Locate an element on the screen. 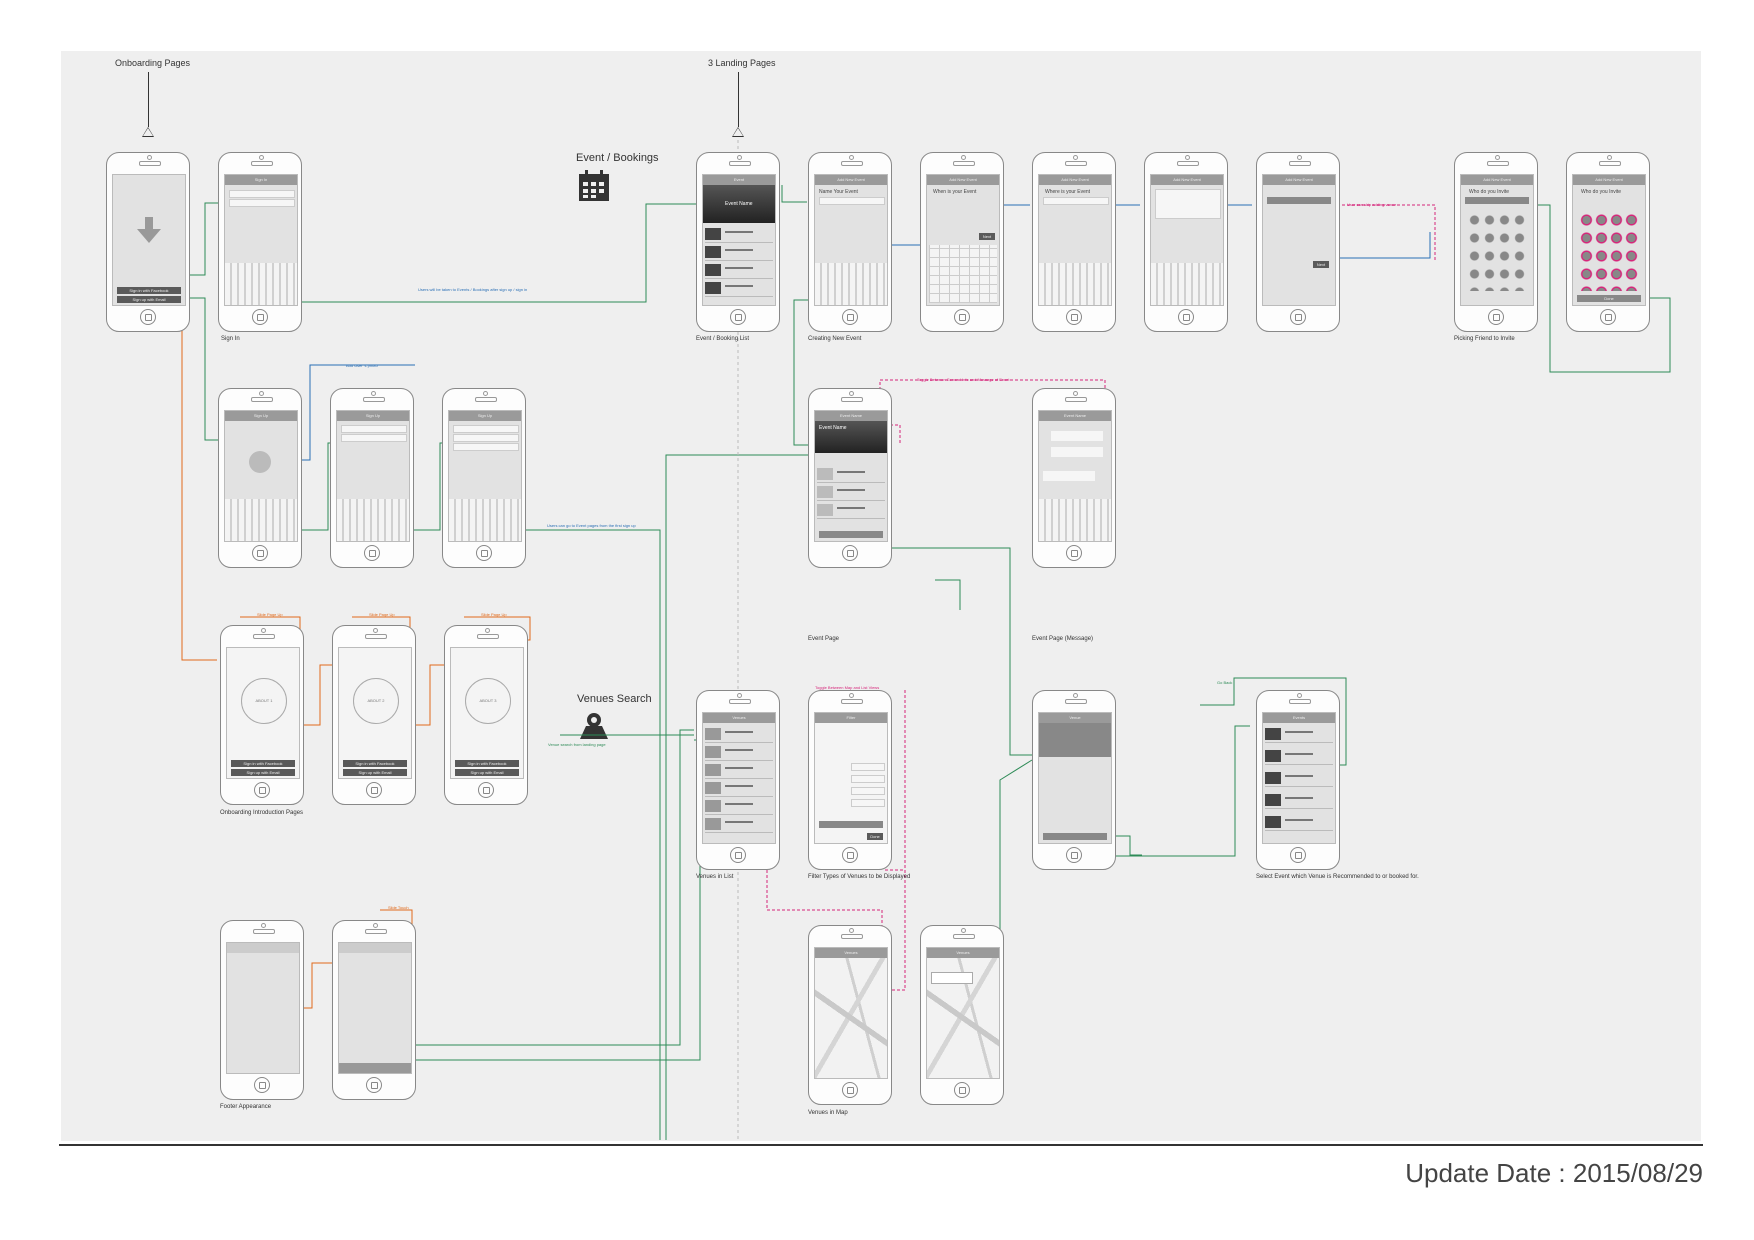 This screenshot has width=1754, height=1240. caption-venues-in-list: Venues in List is located at coordinates (715, 877).